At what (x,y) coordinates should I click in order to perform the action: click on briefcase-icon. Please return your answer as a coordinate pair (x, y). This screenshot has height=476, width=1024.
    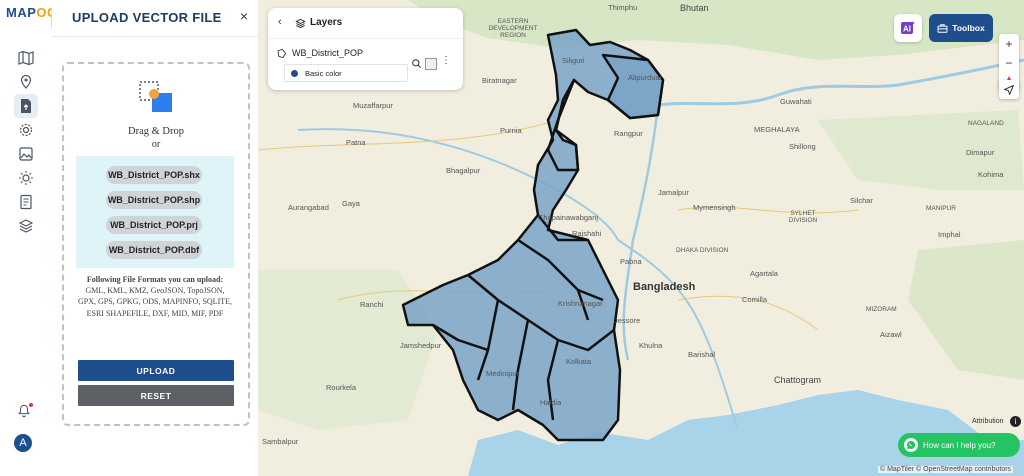
    Looking at the image, I should click on (942, 28).